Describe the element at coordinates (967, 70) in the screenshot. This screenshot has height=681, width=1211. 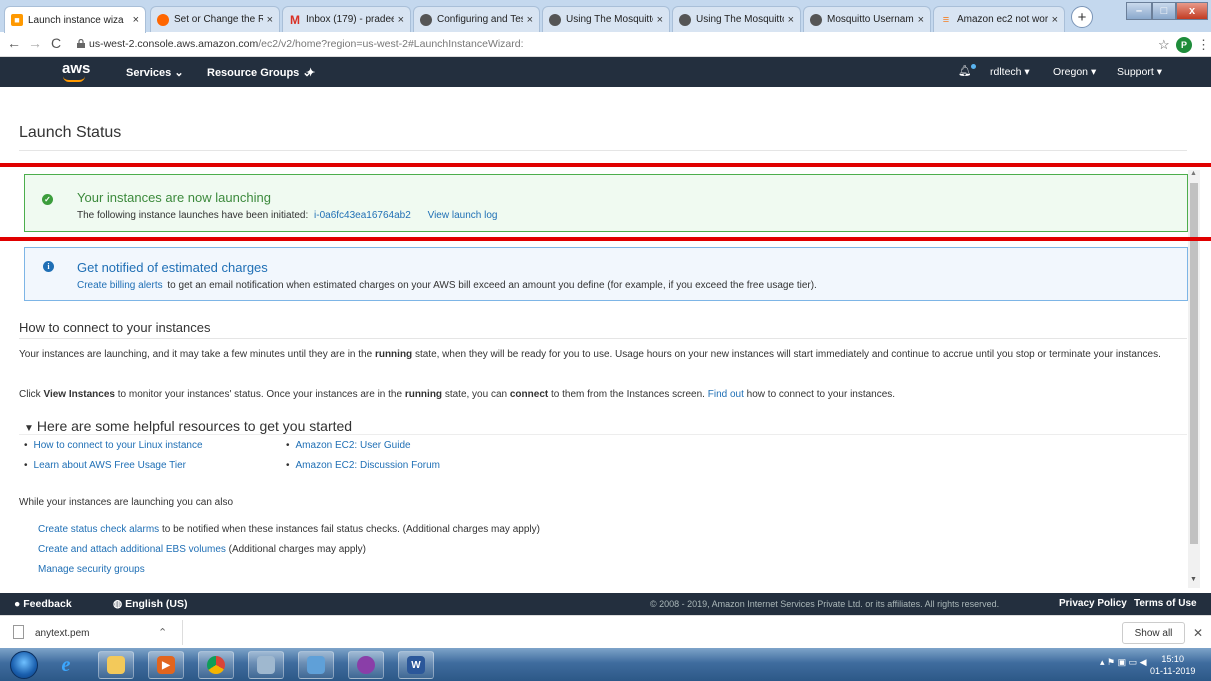
I see `bell-icon: 🔔︎` at that location.